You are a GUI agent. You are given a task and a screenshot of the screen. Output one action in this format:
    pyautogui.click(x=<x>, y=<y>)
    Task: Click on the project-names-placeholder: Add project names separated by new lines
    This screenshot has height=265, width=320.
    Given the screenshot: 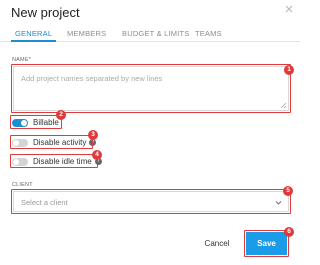 What is the action you would take?
    pyautogui.click(x=92, y=78)
    